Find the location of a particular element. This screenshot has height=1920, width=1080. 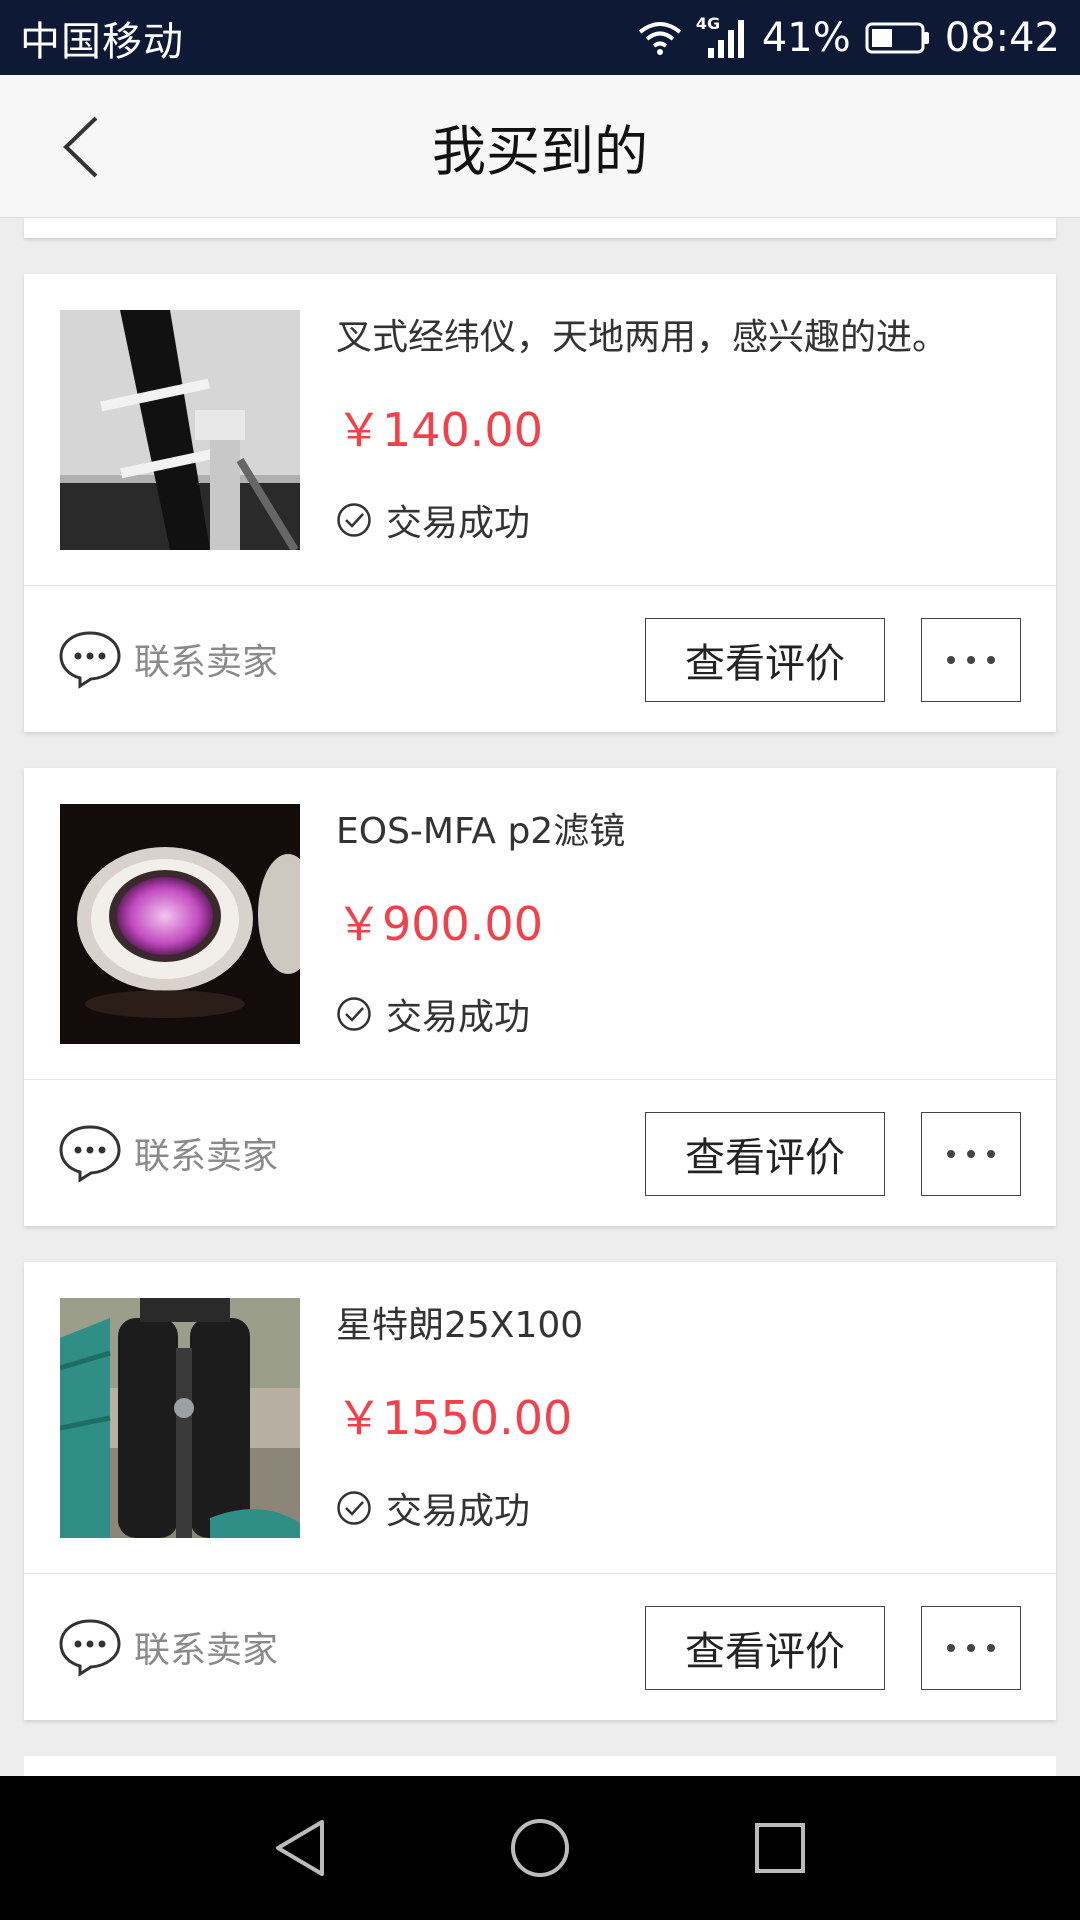

status-bar: 中国移动 4G 41% 08:42 is located at coordinates (540, 37).